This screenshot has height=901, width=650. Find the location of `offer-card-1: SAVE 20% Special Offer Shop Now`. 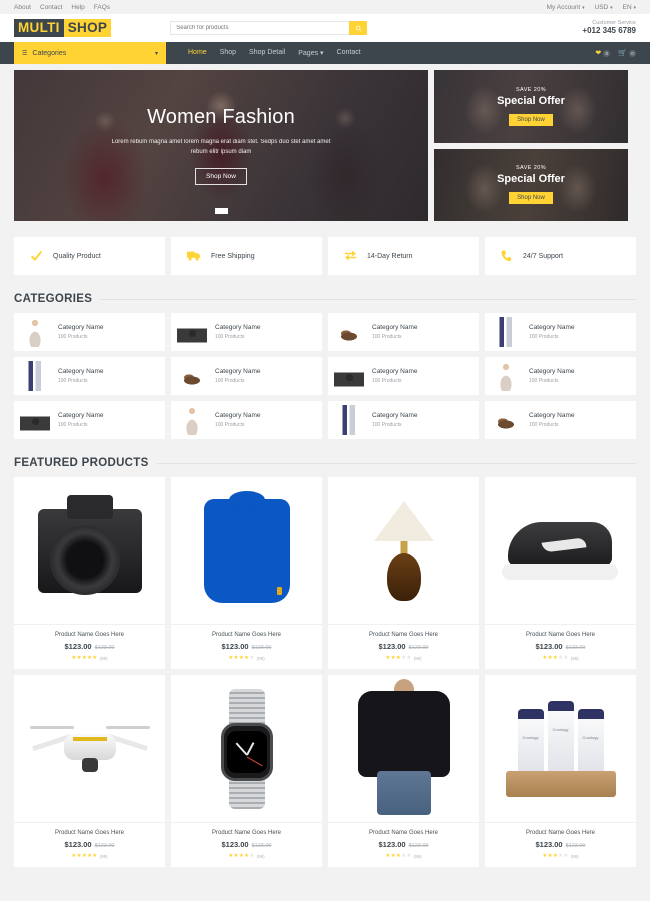

offer-card-1: SAVE 20% Special Offer Shop Now is located at coordinates (531, 106).